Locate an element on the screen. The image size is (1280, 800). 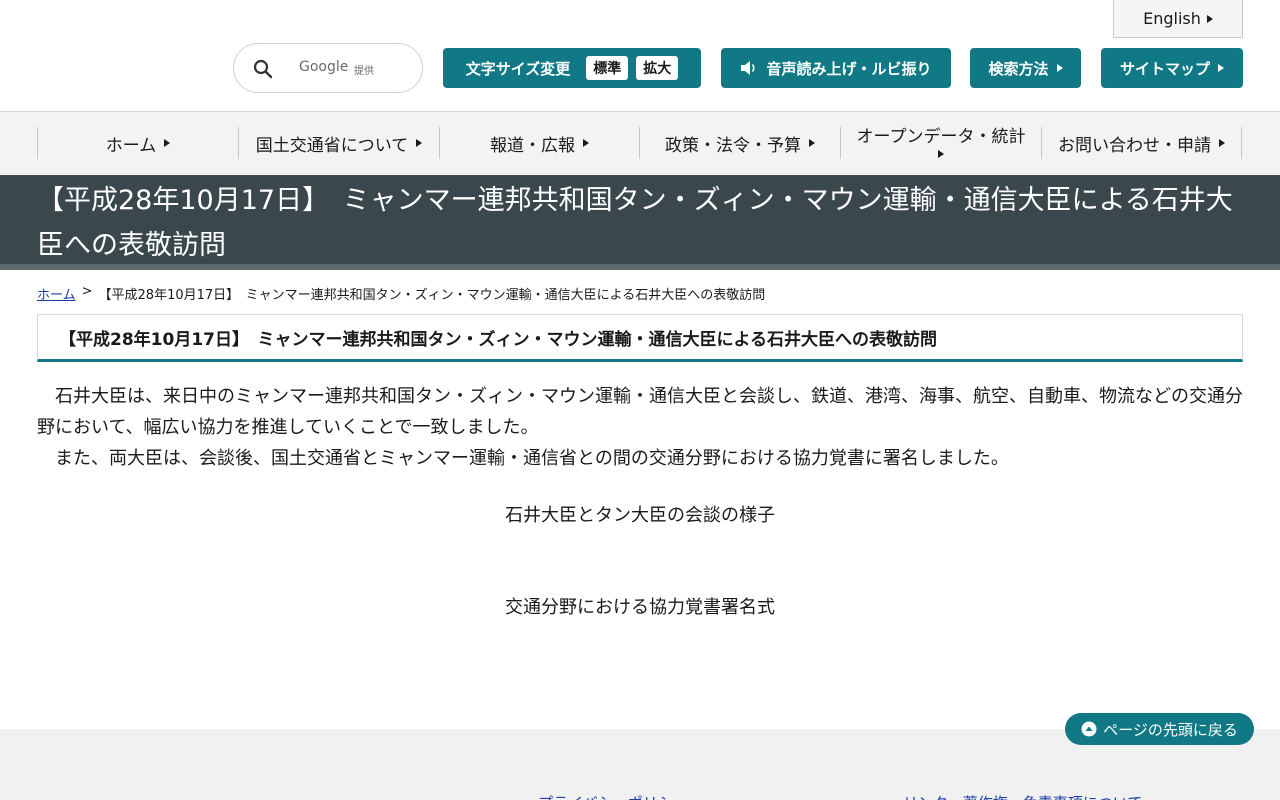
nav-item-about: 国土交通省について is located at coordinates (338, 143).